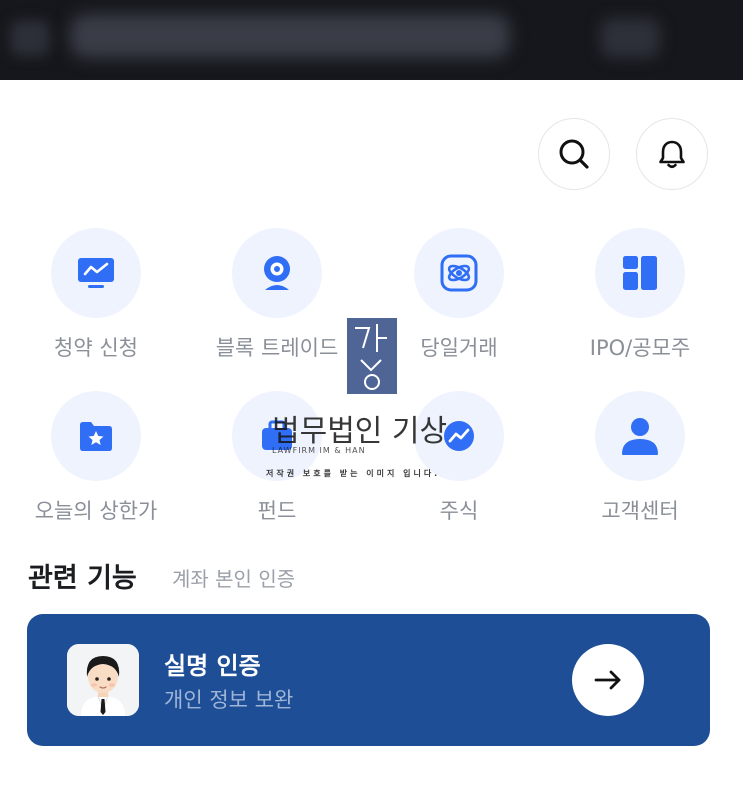 This screenshot has width=743, height=796. What do you see at coordinates (96, 511) in the screenshot?
I see `menu-item-label: 오늘의 상한가` at bounding box center [96, 511].